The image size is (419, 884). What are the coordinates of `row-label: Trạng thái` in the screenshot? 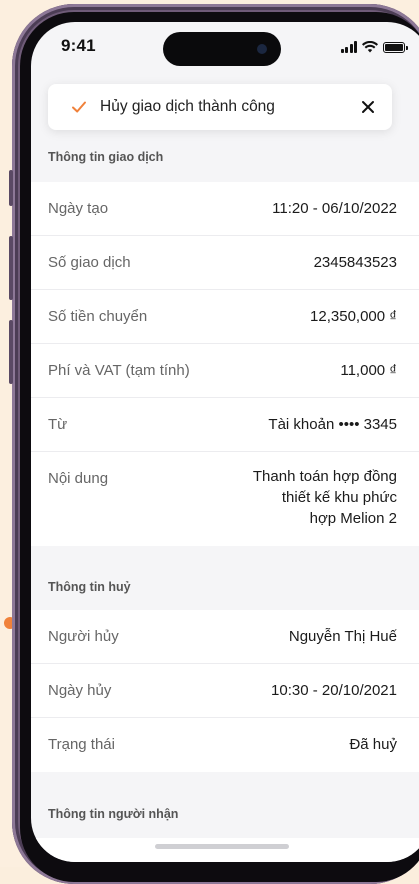 It's located at (81, 744).